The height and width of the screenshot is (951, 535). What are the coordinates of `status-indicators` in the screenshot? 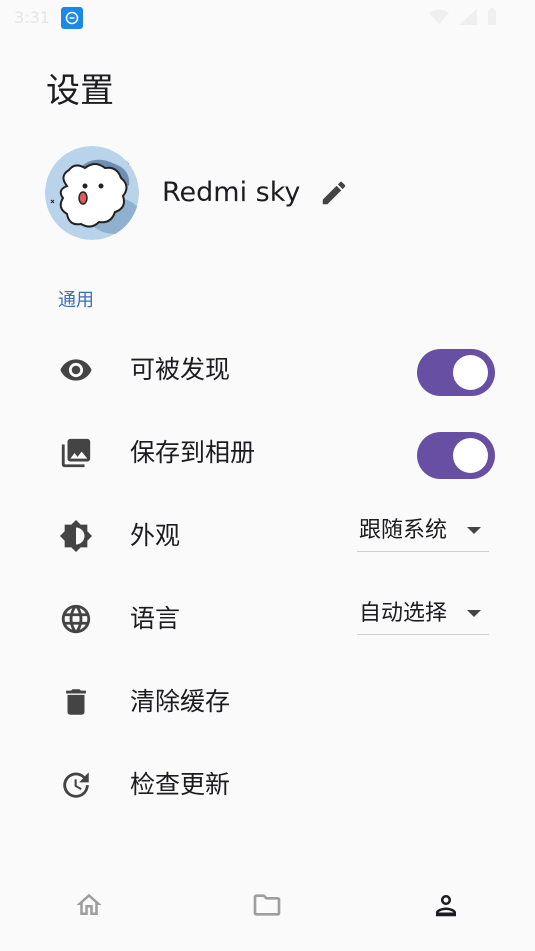 It's located at (463, 17).